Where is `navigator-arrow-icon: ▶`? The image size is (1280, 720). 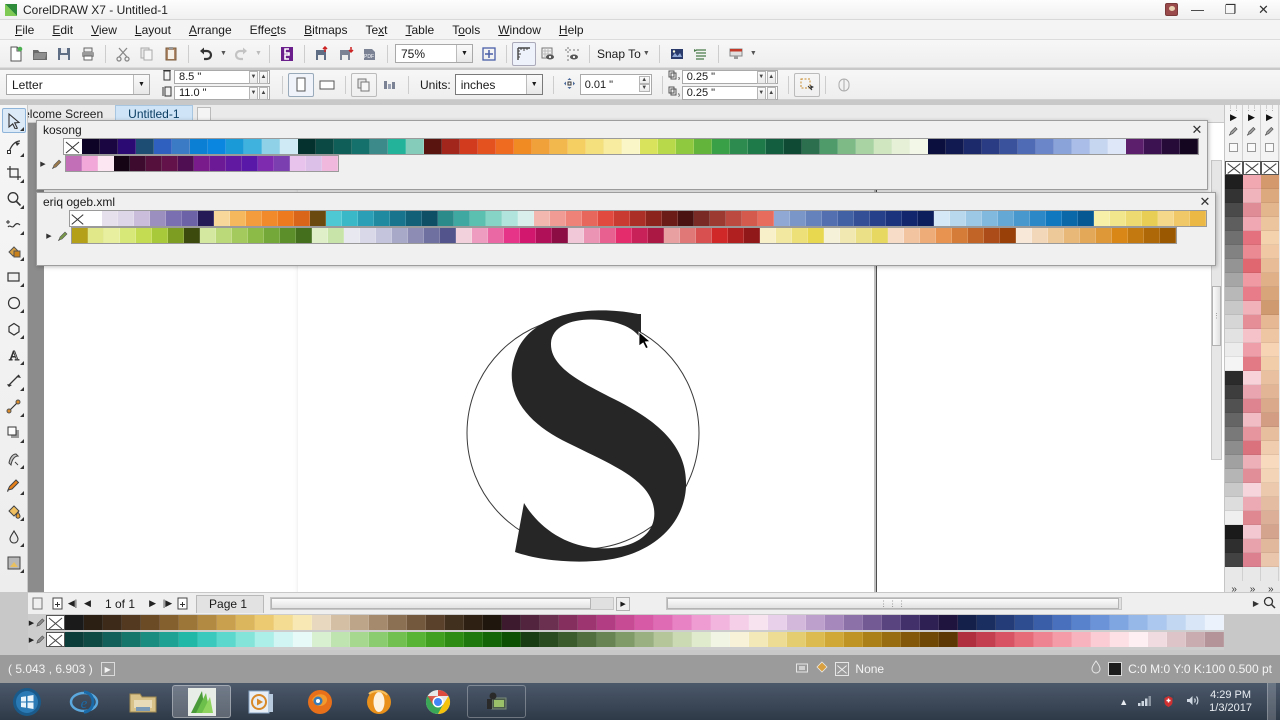 navigator-arrow-icon: ▶ is located at coordinates (1256, 603).